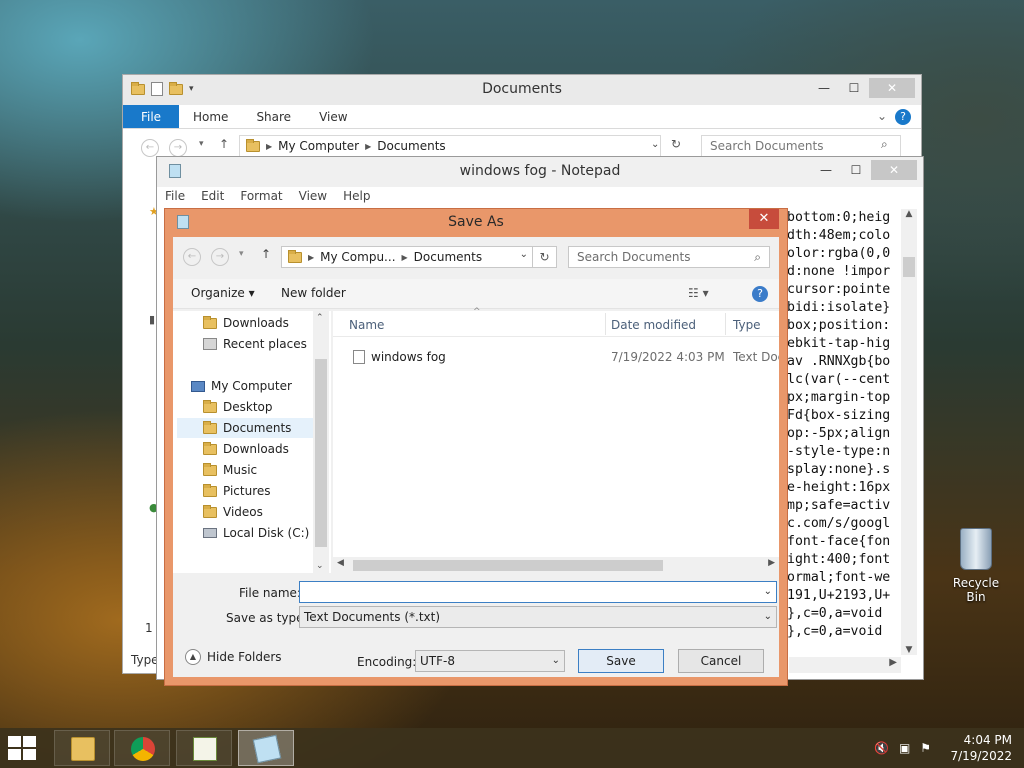 The image size is (1024, 768). I want to click on volume-muted-icon: 🔇, so click(881, 748).